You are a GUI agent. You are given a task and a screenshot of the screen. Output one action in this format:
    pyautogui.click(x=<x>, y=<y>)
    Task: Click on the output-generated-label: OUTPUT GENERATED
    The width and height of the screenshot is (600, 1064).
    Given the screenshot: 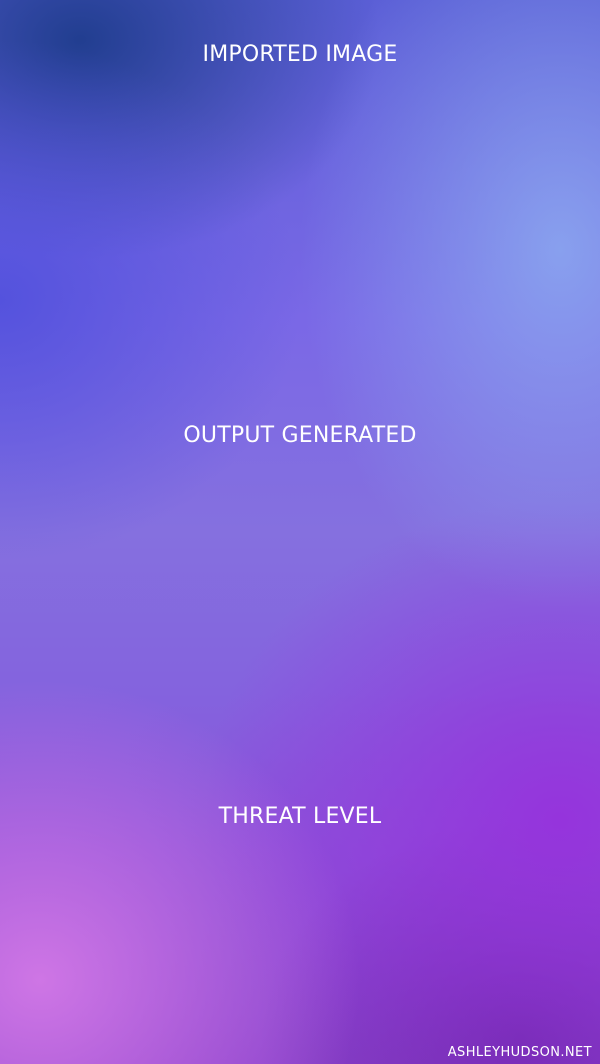 What is the action you would take?
    pyautogui.click(x=300, y=435)
    